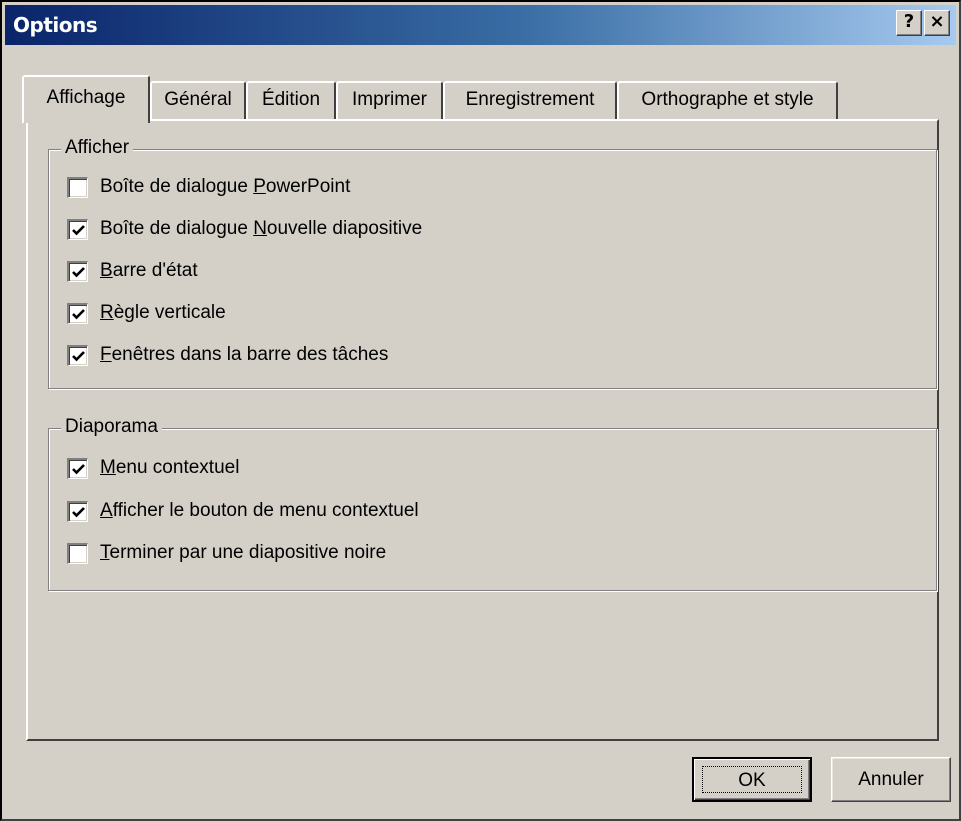 This screenshot has width=961, height=821. What do you see at coordinates (389, 100) in the screenshot?
I see `tab-imprimer: Imprimer` at bounding box center [389, 100].